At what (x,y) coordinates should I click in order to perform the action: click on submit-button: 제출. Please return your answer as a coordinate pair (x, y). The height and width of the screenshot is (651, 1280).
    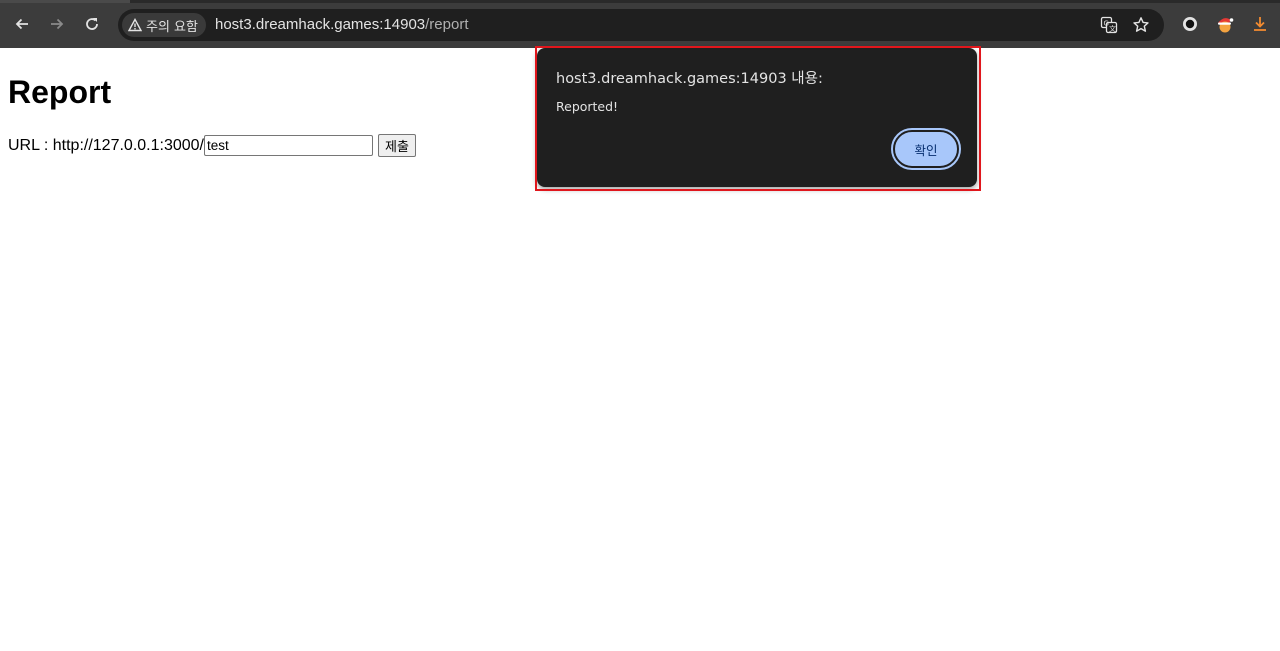
    Looking at the image, I should click on (396, 145).